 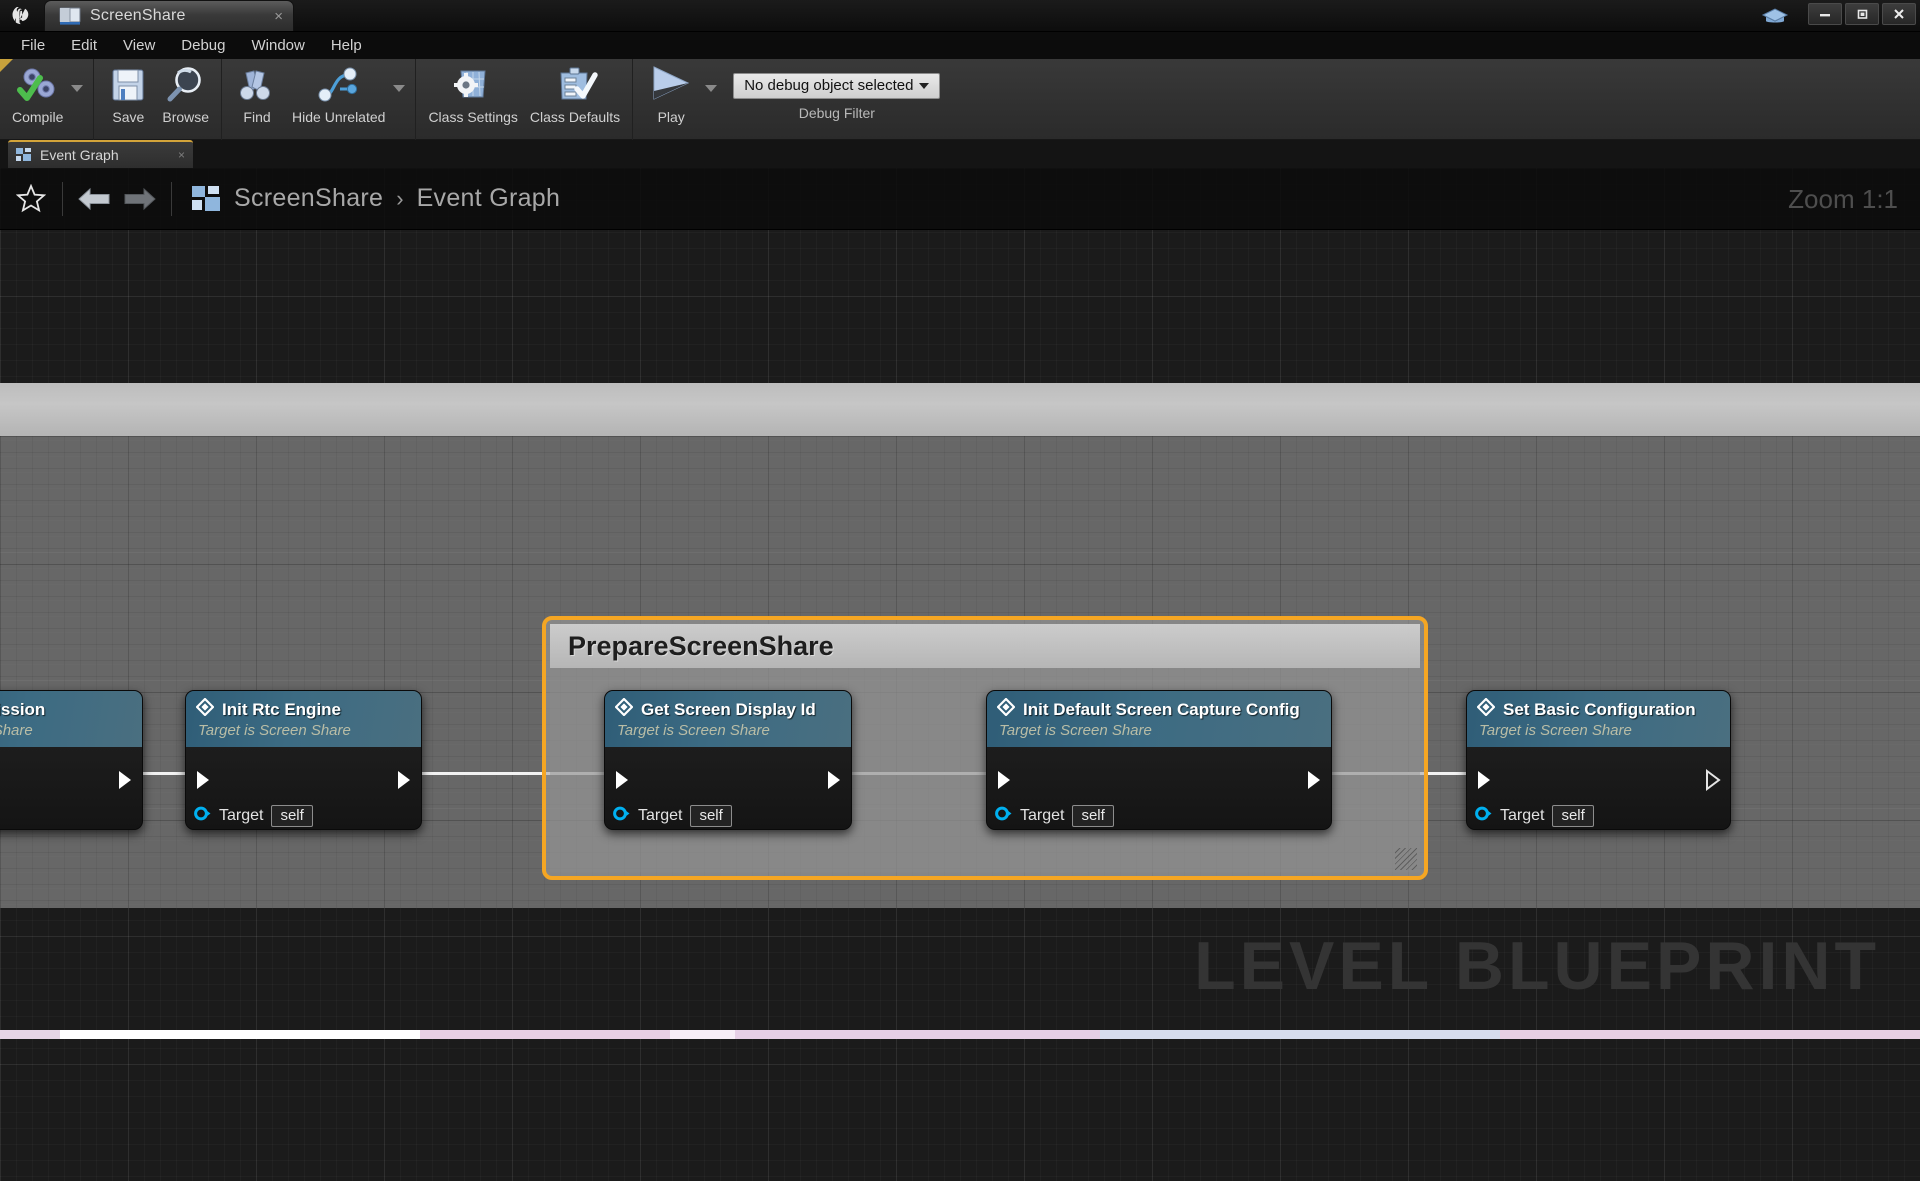 I want to click on menu-item-file: File, so click(x=33, y=45).